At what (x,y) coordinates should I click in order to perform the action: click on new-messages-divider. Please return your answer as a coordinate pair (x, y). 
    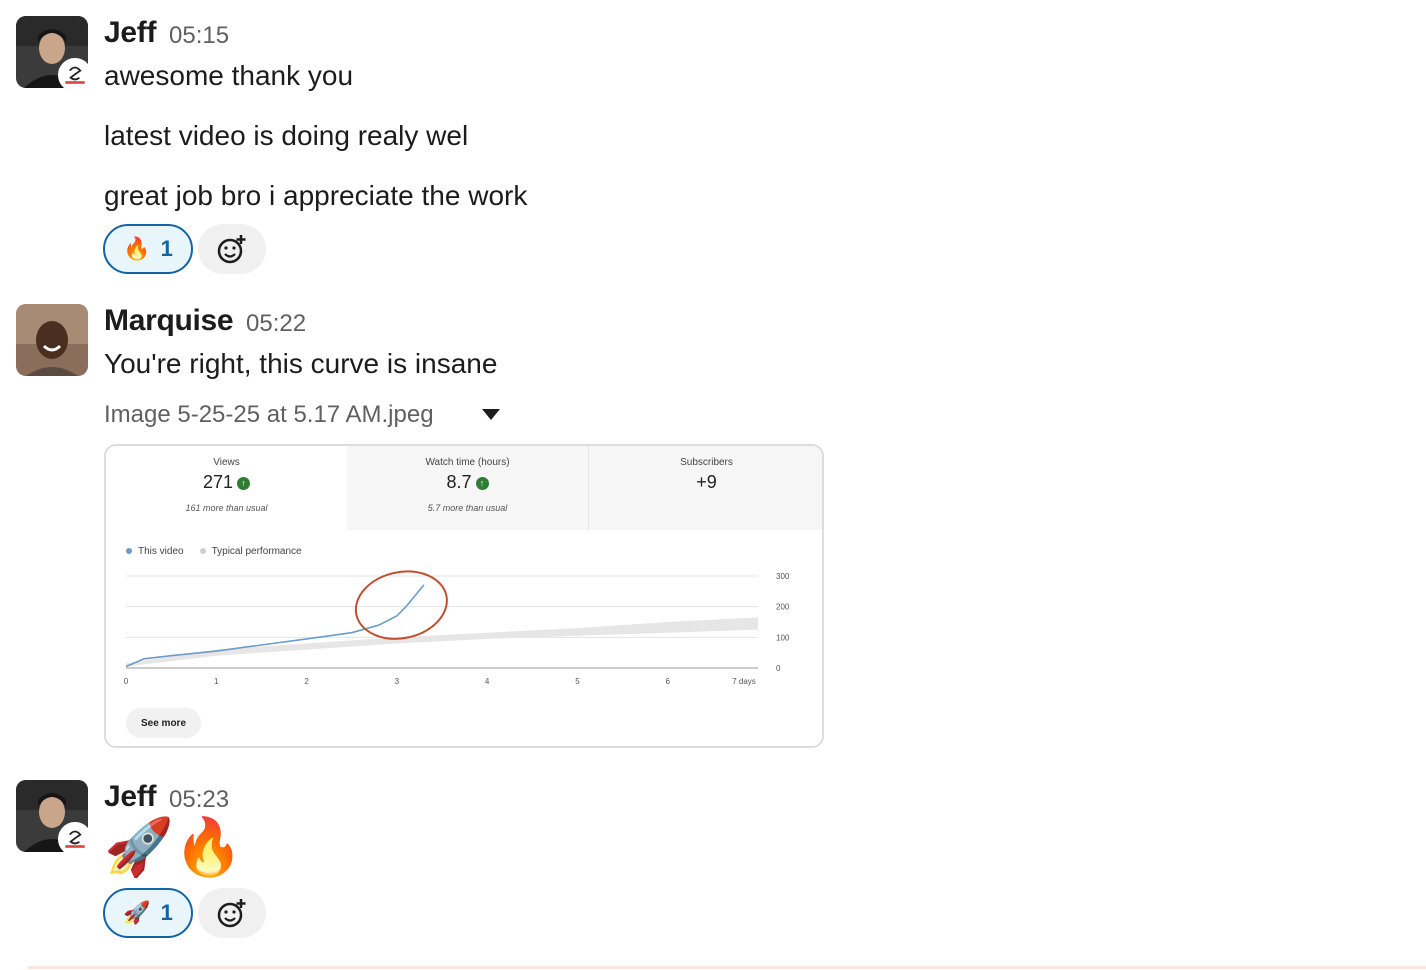
    Looking at the image, I should click on (727, 967).